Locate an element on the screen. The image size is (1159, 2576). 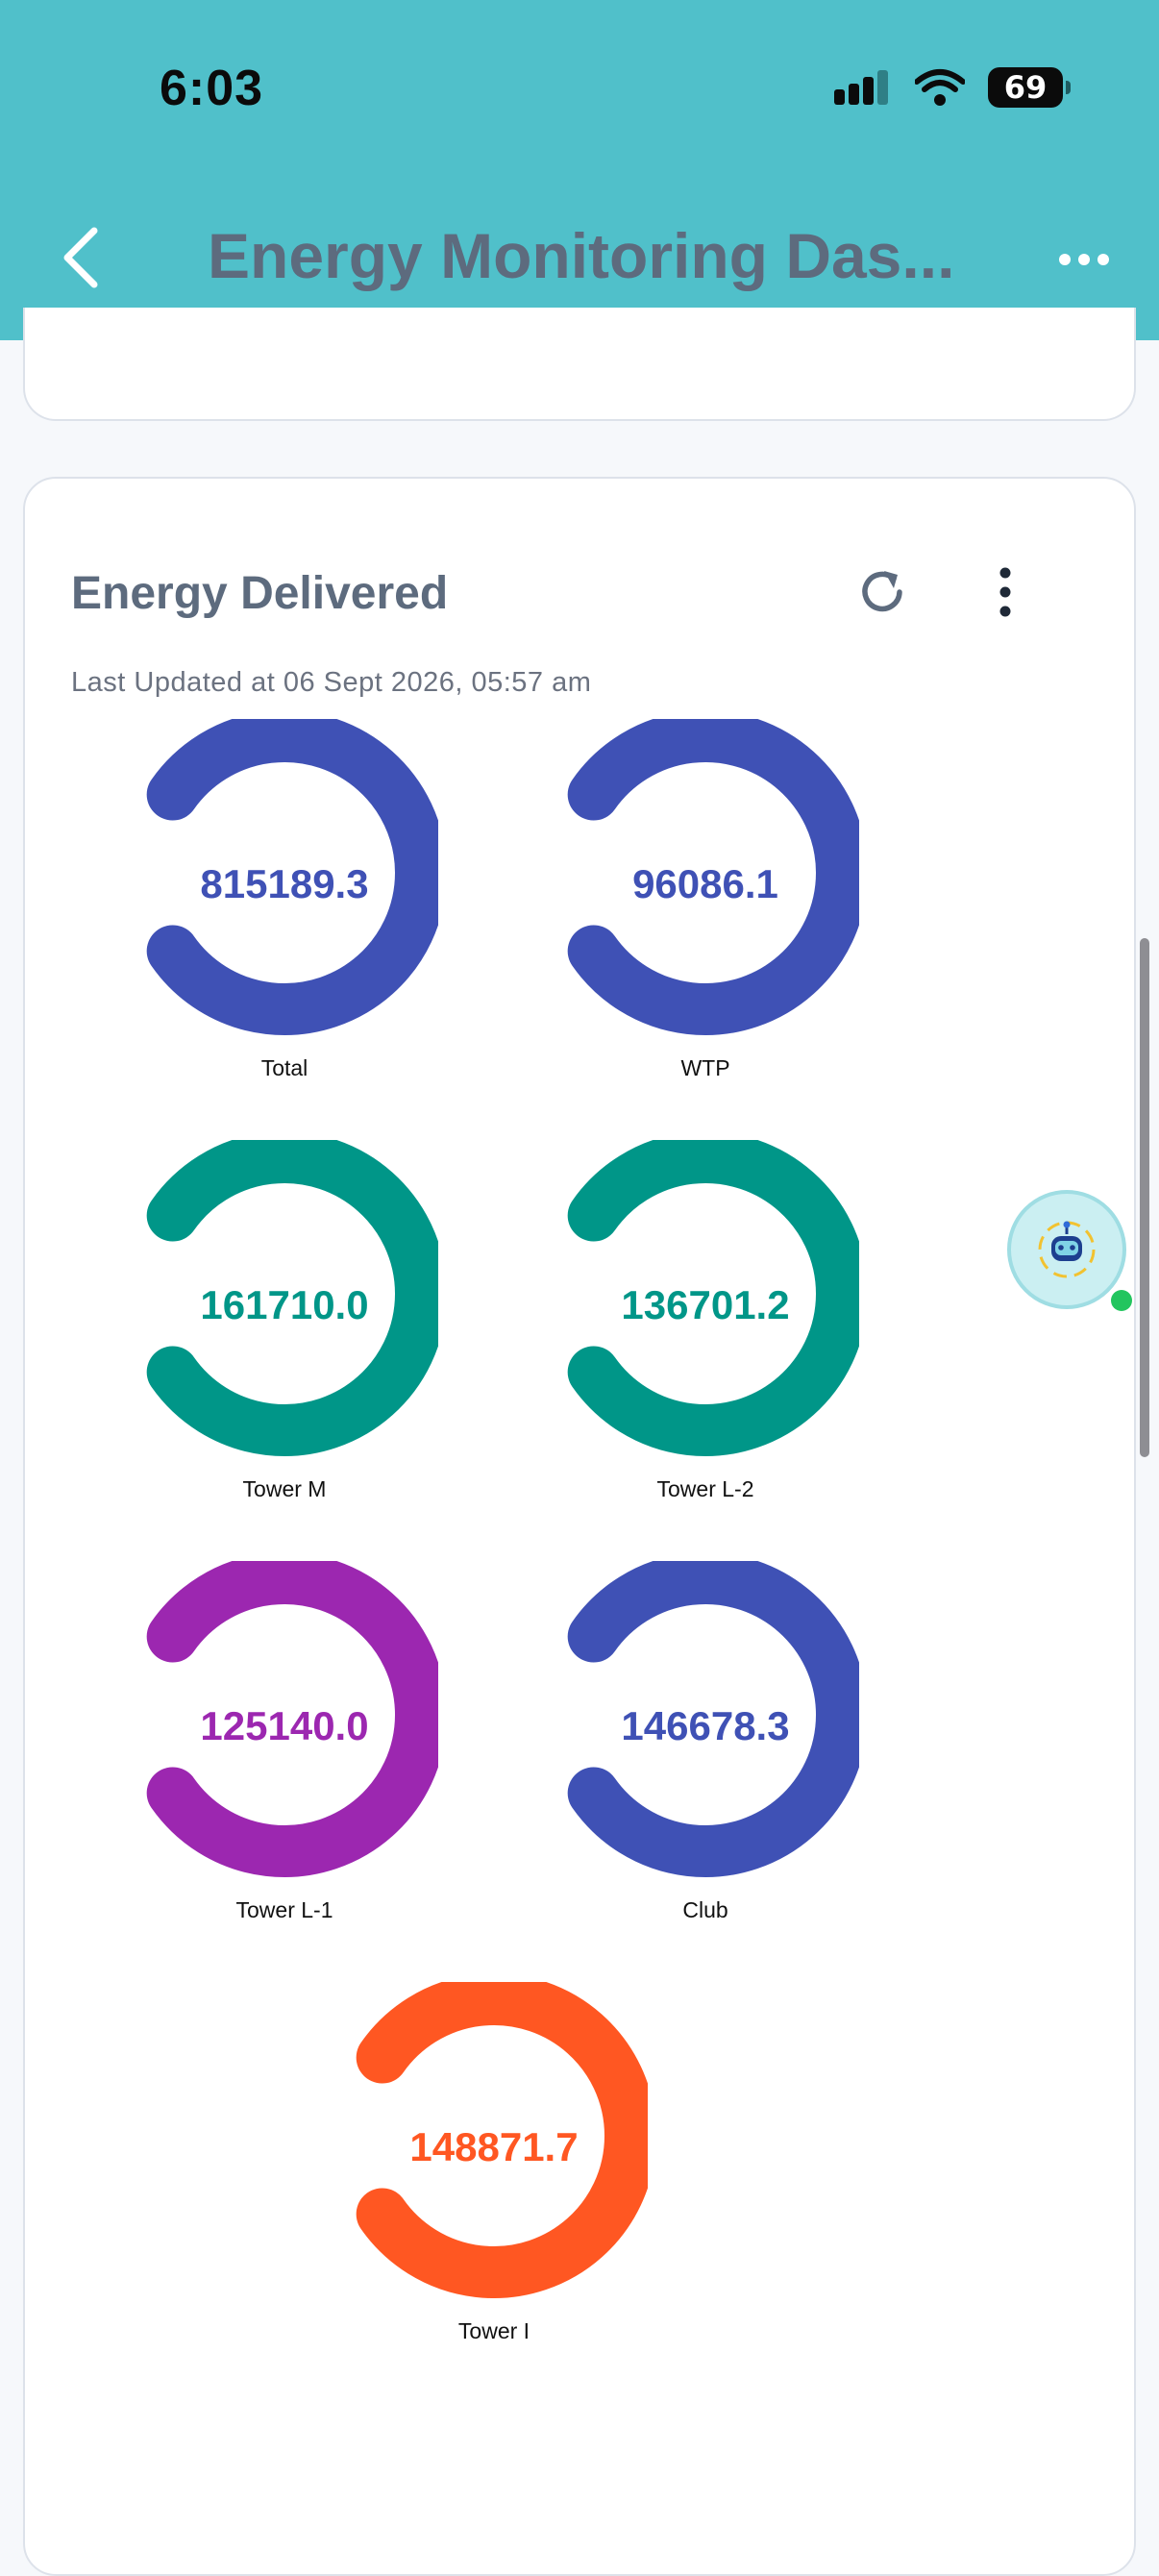
gauge-value: 146678.3 is located at coordinates (705, 1726).